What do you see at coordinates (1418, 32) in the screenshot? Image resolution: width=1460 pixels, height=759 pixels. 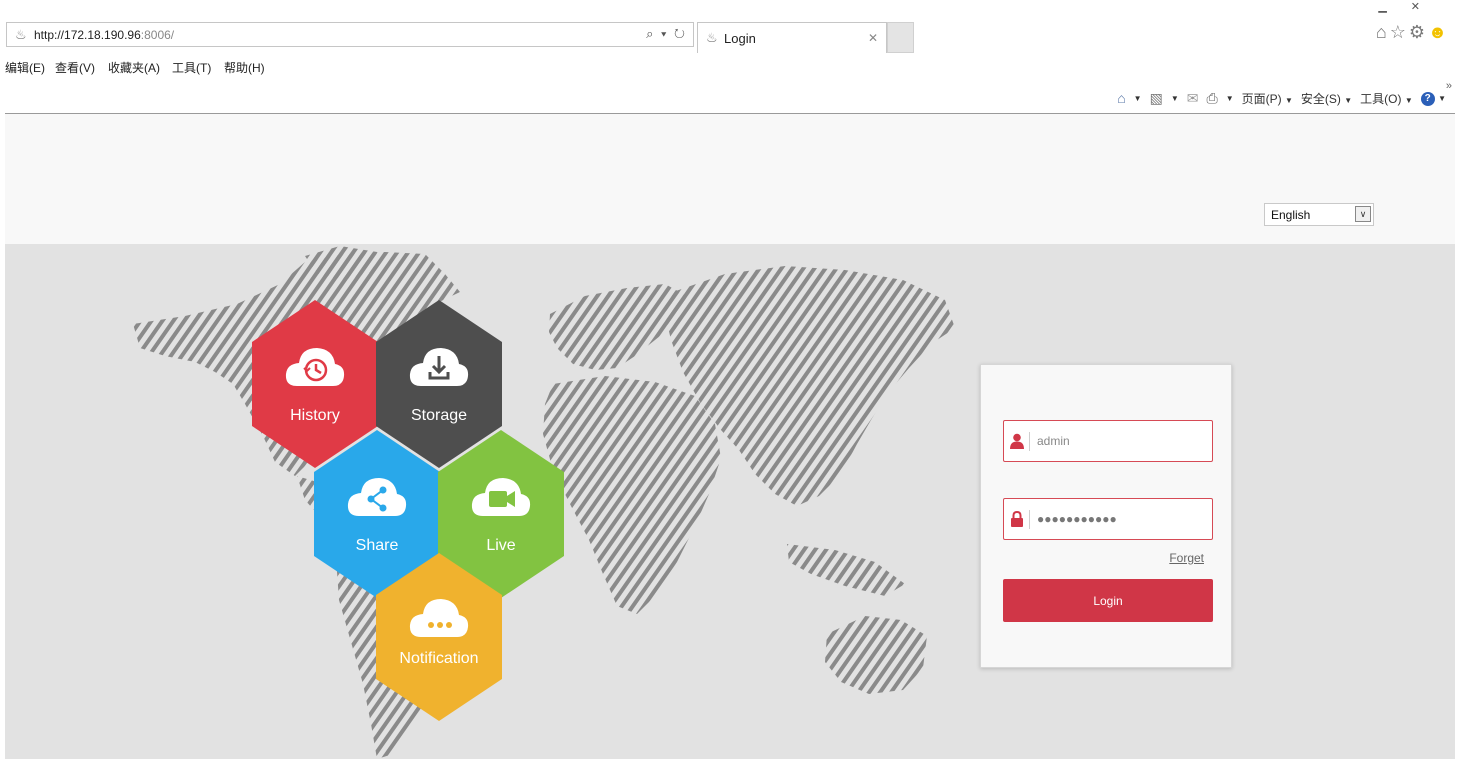 I see `settings-gear-icon: ⚙` at bounding box center [1418, 32].